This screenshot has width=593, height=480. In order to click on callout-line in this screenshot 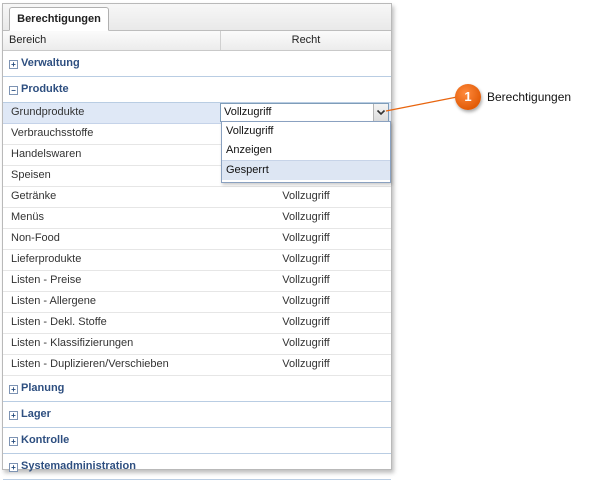, I will do `click(421, 104)`.